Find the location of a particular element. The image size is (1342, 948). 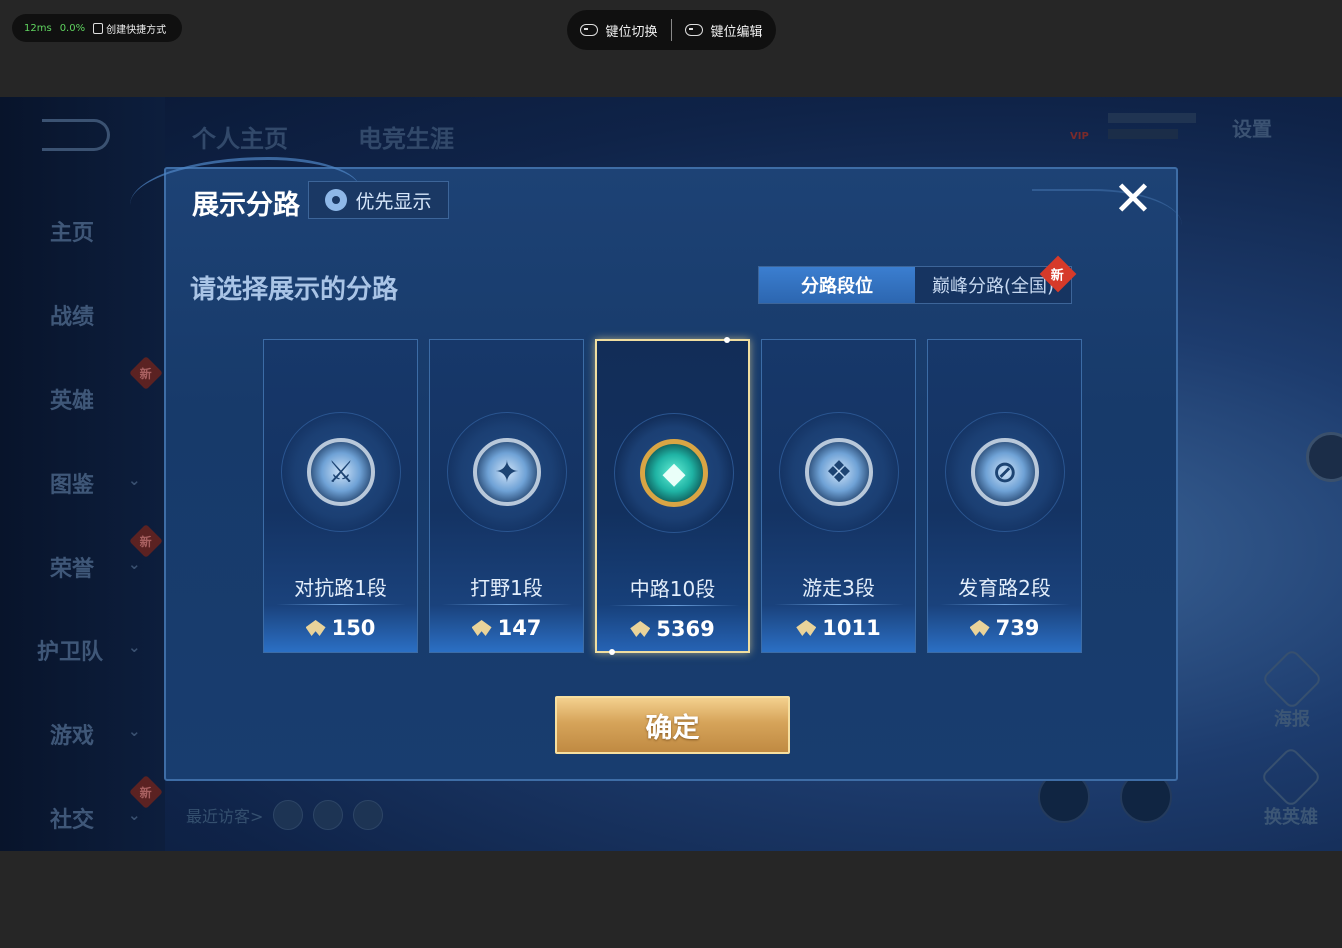

sidebar-item-label: 战绩 is located at coordinates (72, 317).